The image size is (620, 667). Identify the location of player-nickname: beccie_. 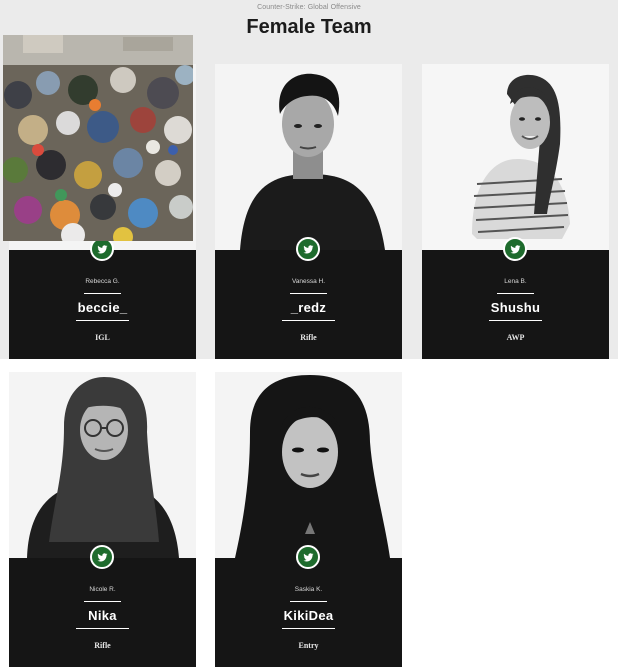
(102, 307).